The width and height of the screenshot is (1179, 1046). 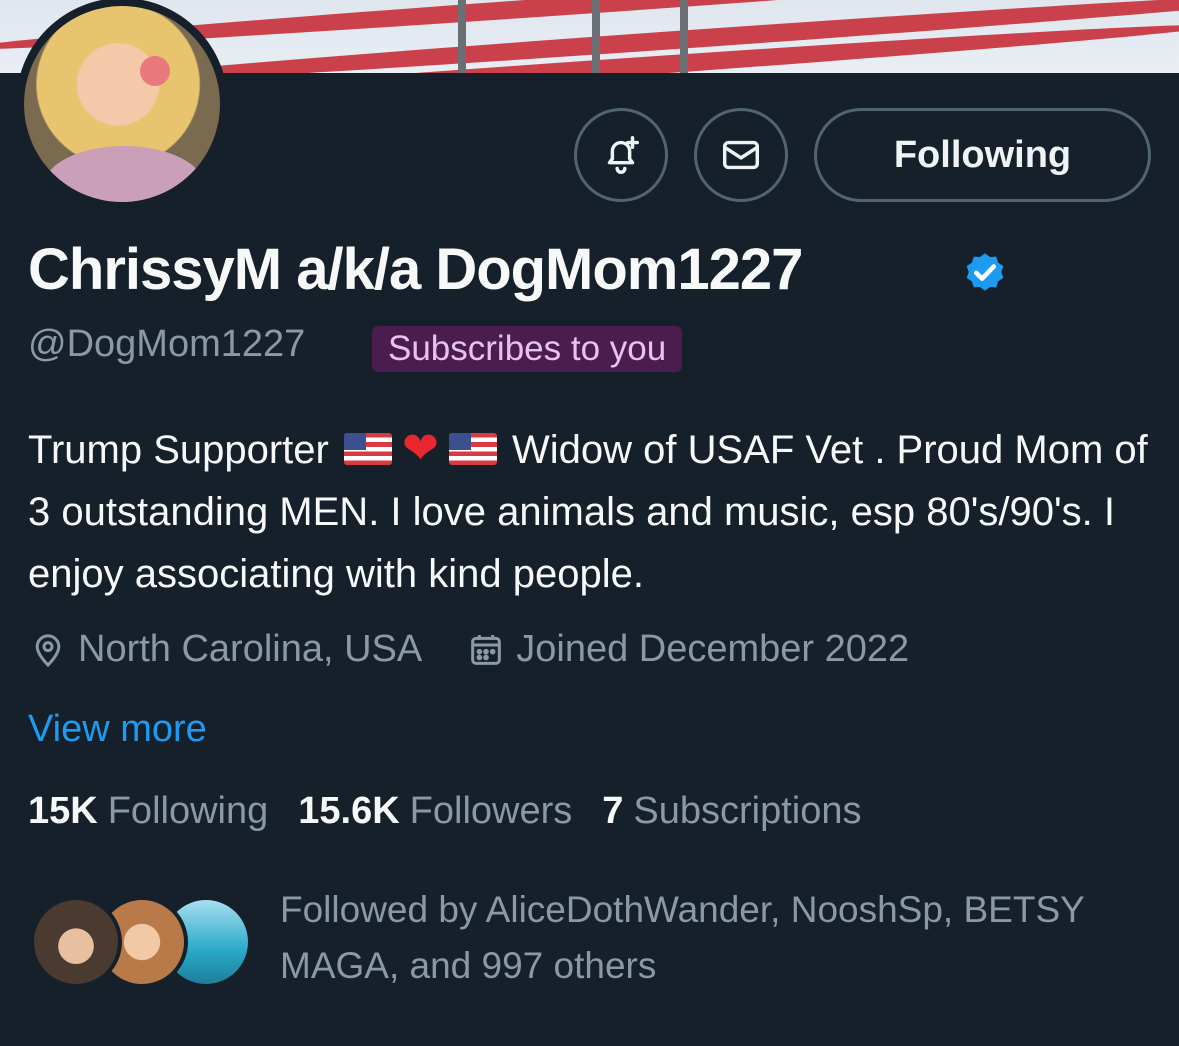 What do you see at coordinates (527, 349) in the screenshot?
I see `subscribes-badge: Subscribes to you` at bounding box center [527, 349].